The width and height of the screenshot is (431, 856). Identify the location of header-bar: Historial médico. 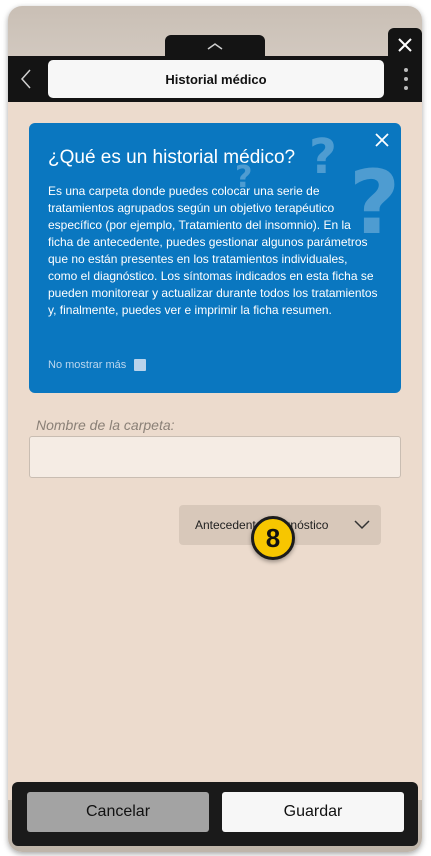
(215, 79).